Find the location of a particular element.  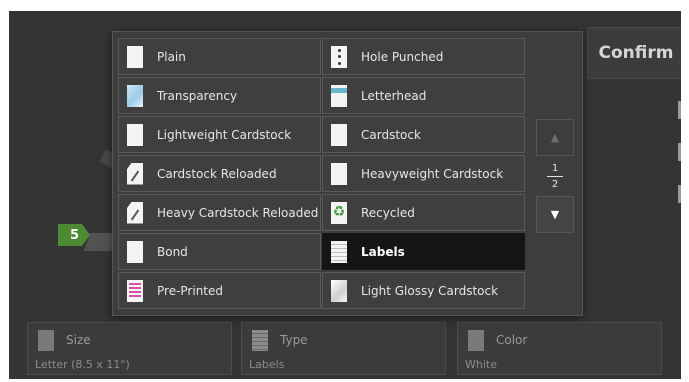

paper-type-option: Transparency is located at coordinates (219, 95).